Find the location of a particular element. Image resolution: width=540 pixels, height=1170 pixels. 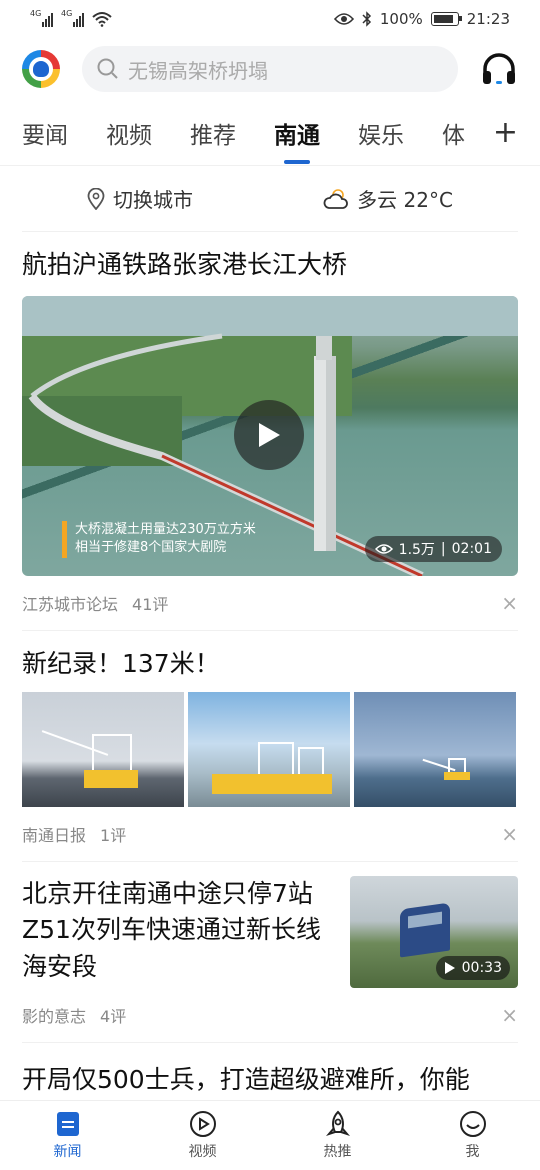

app-logo is located at coordinates (41, 69).